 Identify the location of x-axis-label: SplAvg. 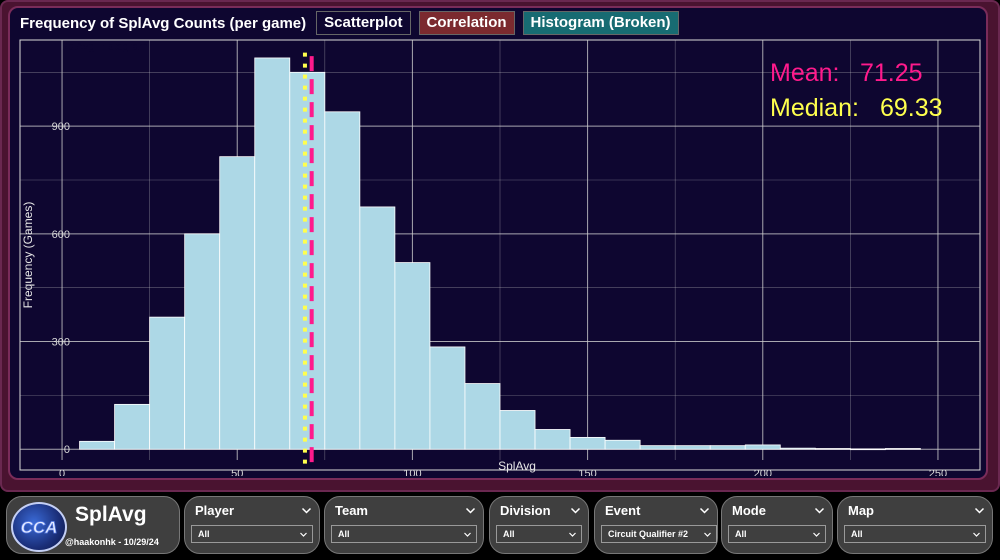
(517, 466).